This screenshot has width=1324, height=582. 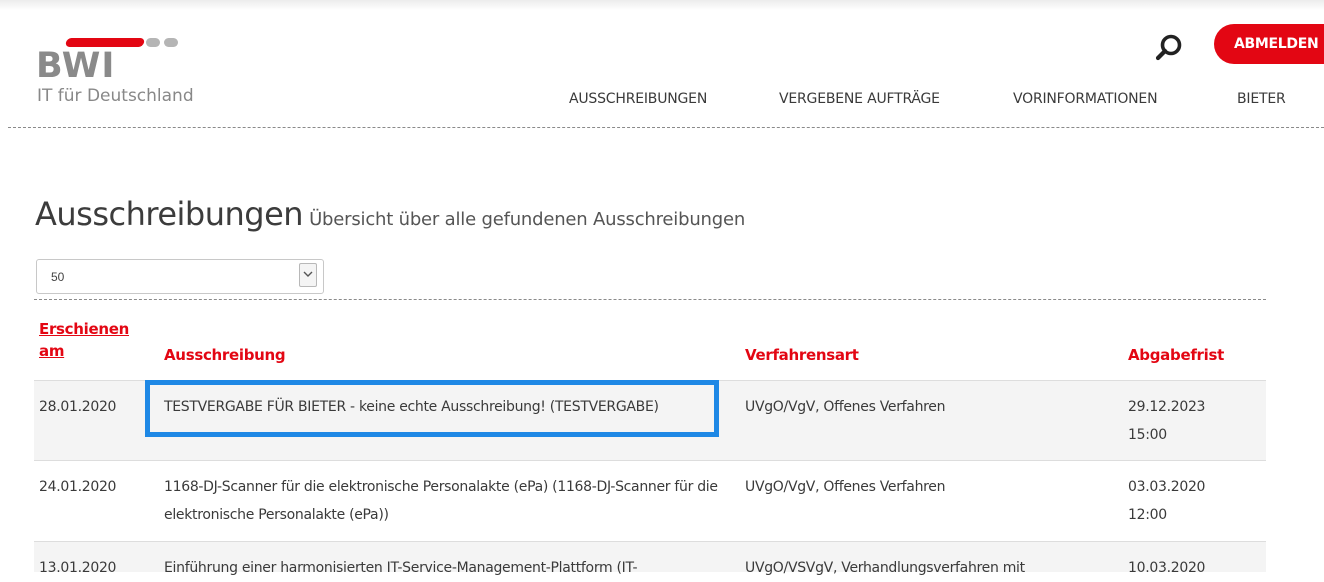 I want to click on column-header-title: Ausschreibung, so click(x=225, y=355).